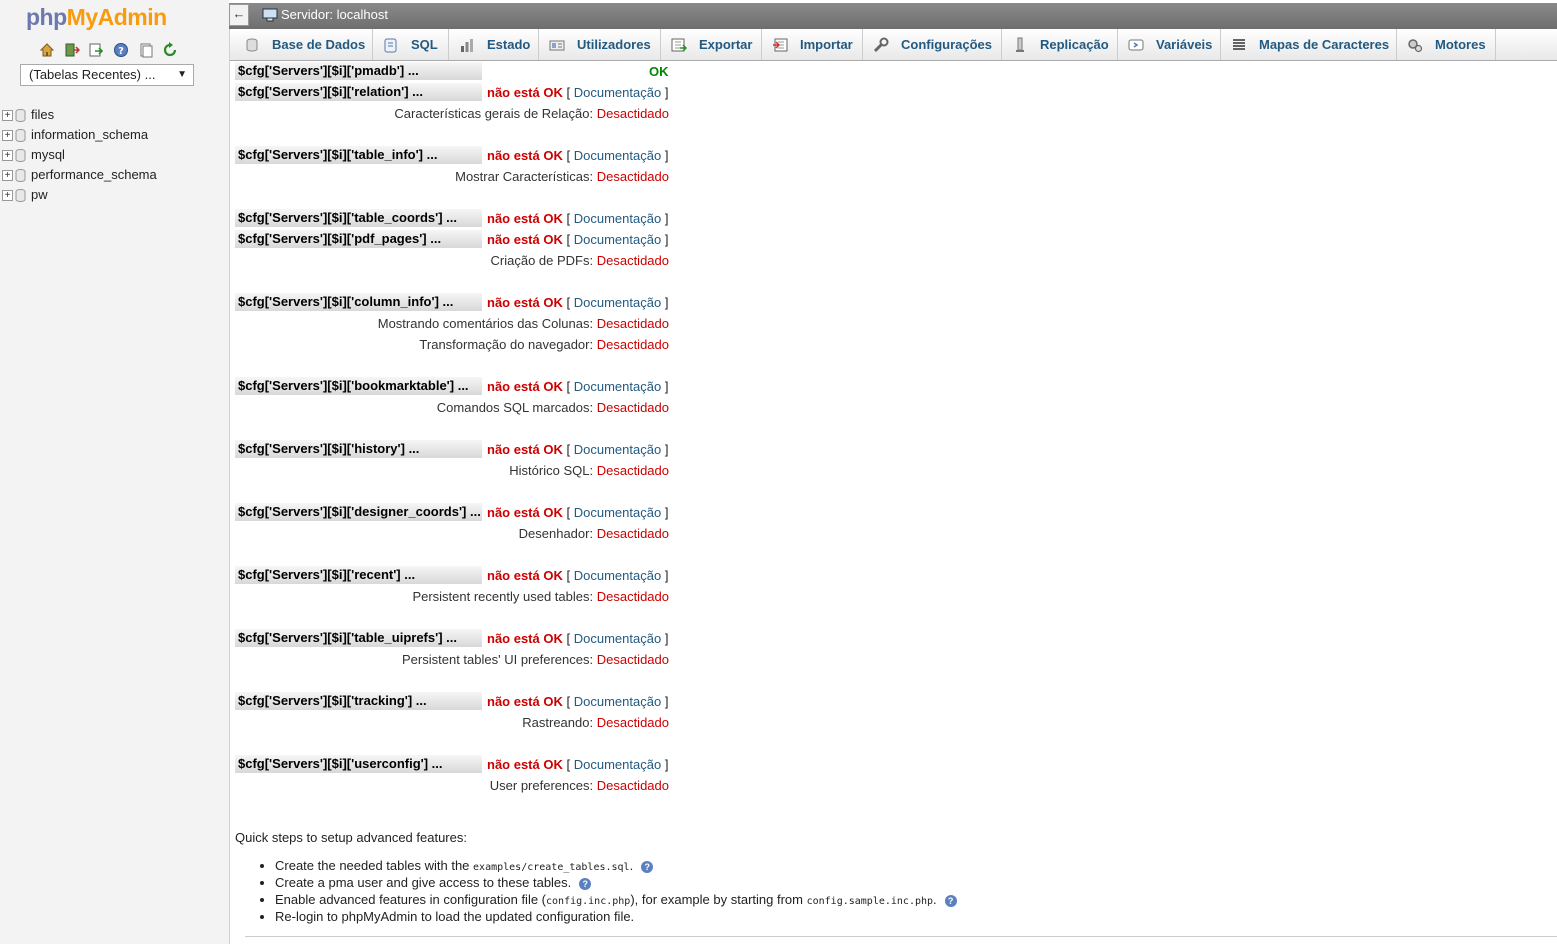 This screenshot has width=1557, height=944. What do you see at coordinates (1060, 44) in the screenshot?
I see `tab-replication: Replicação` at bounding box center [1060, 44].